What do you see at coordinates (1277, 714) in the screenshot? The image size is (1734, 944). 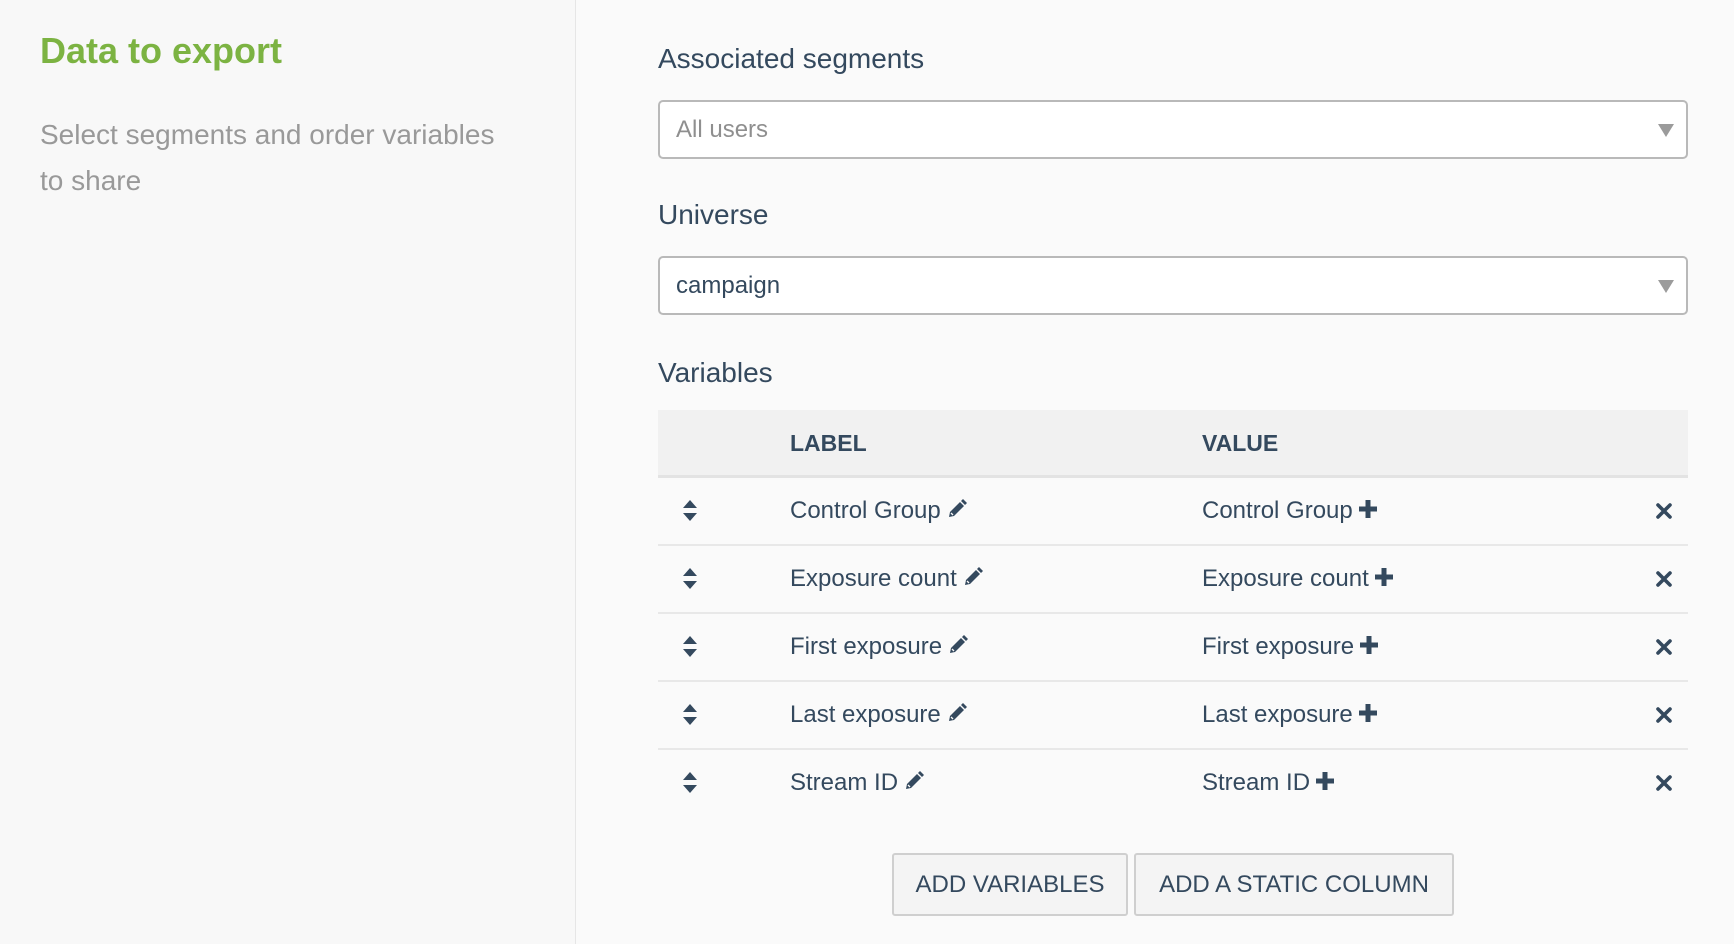 I see `row-value-text: Last exposure` at bounding box center [1277, 714].